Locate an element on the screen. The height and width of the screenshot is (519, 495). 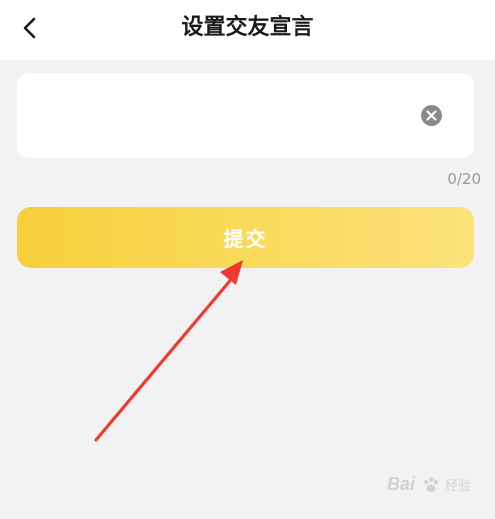
clear-circle-icon is located at coordinates (431, 115).